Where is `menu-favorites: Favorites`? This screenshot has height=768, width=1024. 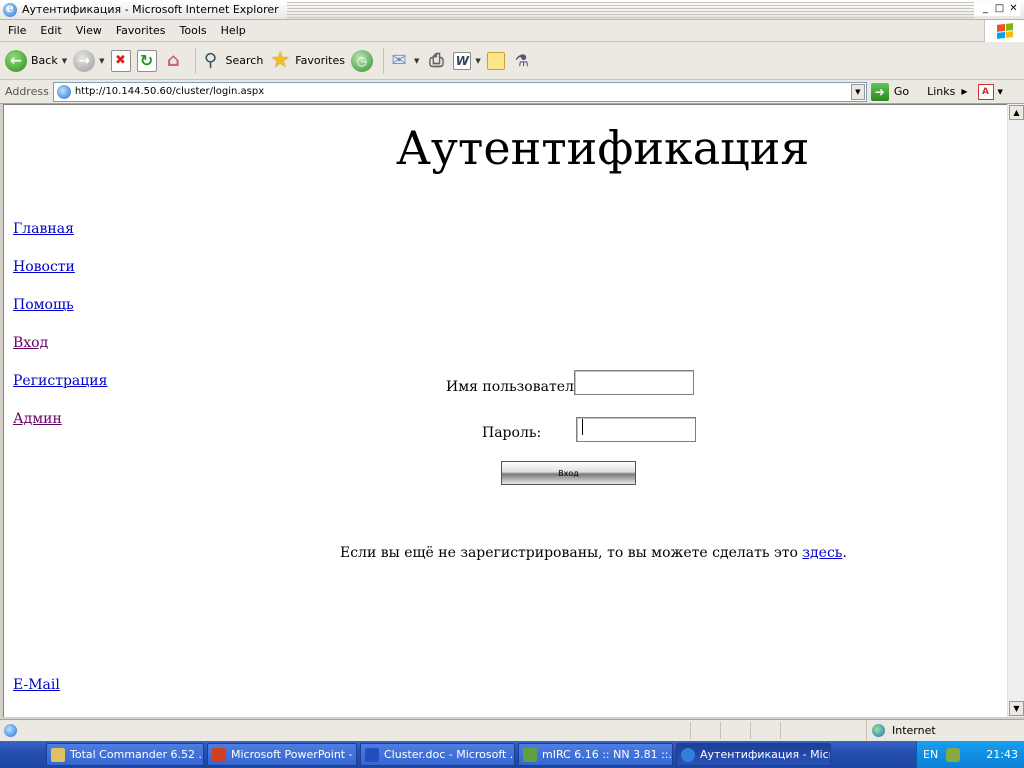 menu-favorites: Favorites is located at coordinates (141, 30).